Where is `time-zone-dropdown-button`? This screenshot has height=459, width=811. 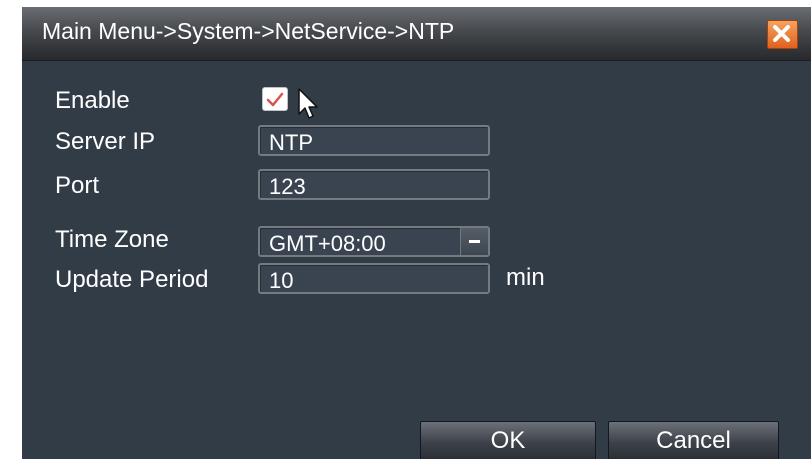
time-zone-dropdown-button is located at coordinates (474, 241).